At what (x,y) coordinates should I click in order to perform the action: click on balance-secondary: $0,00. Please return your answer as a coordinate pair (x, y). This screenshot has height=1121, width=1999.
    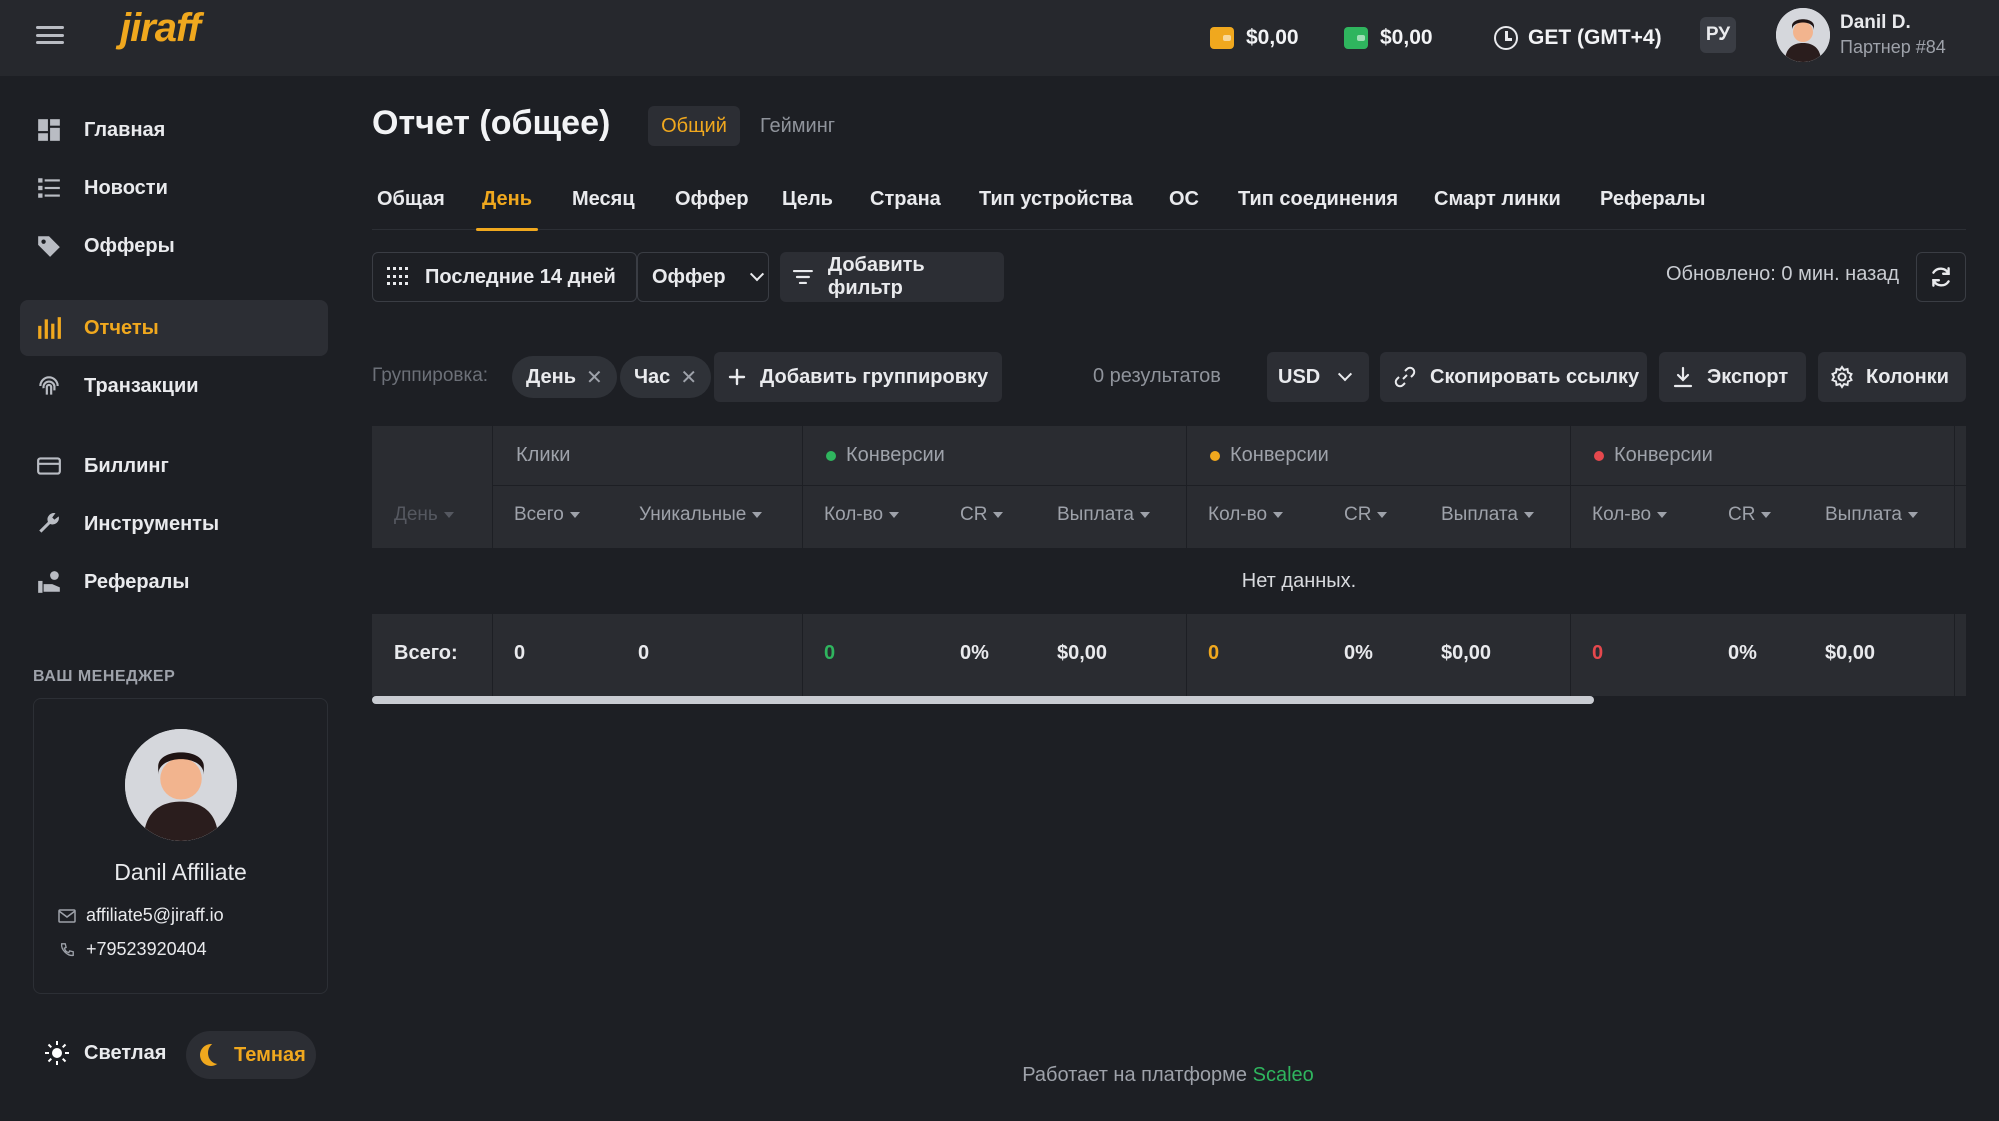
    Looking at the image, I should click on (1388, 38).